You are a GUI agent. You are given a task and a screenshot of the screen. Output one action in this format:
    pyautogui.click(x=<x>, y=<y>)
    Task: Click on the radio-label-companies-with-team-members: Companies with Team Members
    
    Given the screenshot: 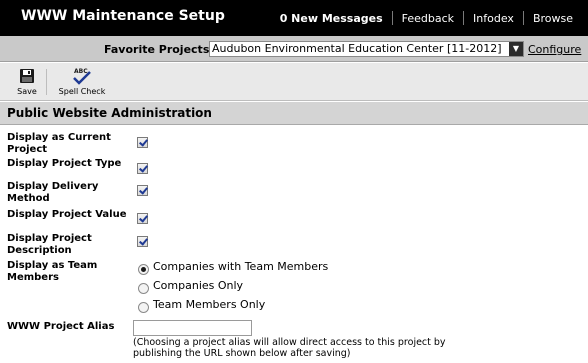 What is the action you would take?
    pyautogui.click(x=240, y=266)
    